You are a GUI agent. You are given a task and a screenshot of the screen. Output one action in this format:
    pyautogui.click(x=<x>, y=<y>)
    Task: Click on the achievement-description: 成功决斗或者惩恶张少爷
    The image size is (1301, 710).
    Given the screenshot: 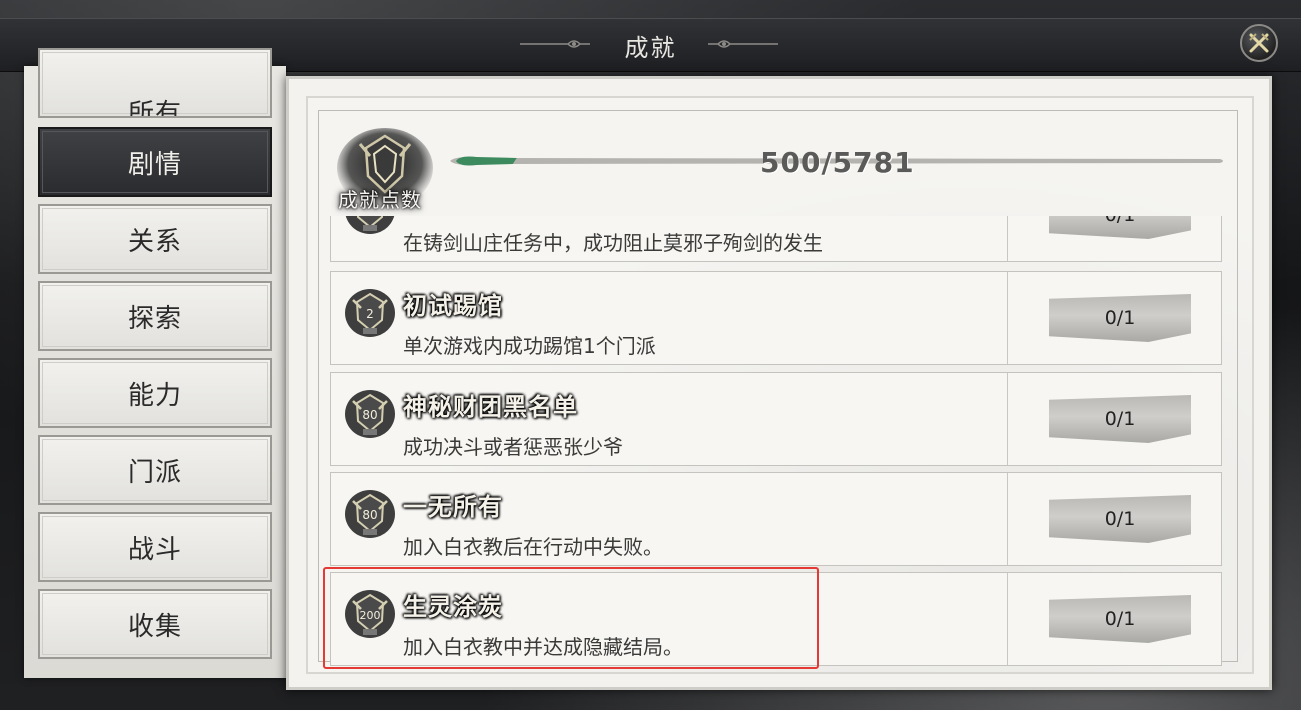 What is the action you would take?
    pyautogui.click(x=513, y=447)
    